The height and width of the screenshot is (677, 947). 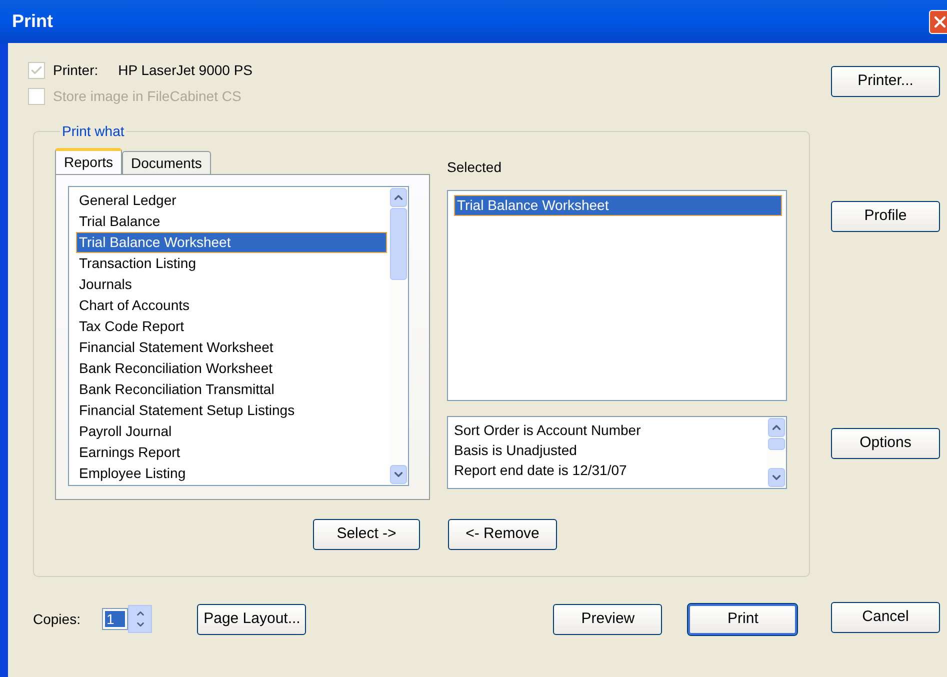 I want to click on list-item: Bank Reconciliation Transmittal, so click(x=231, y=389).